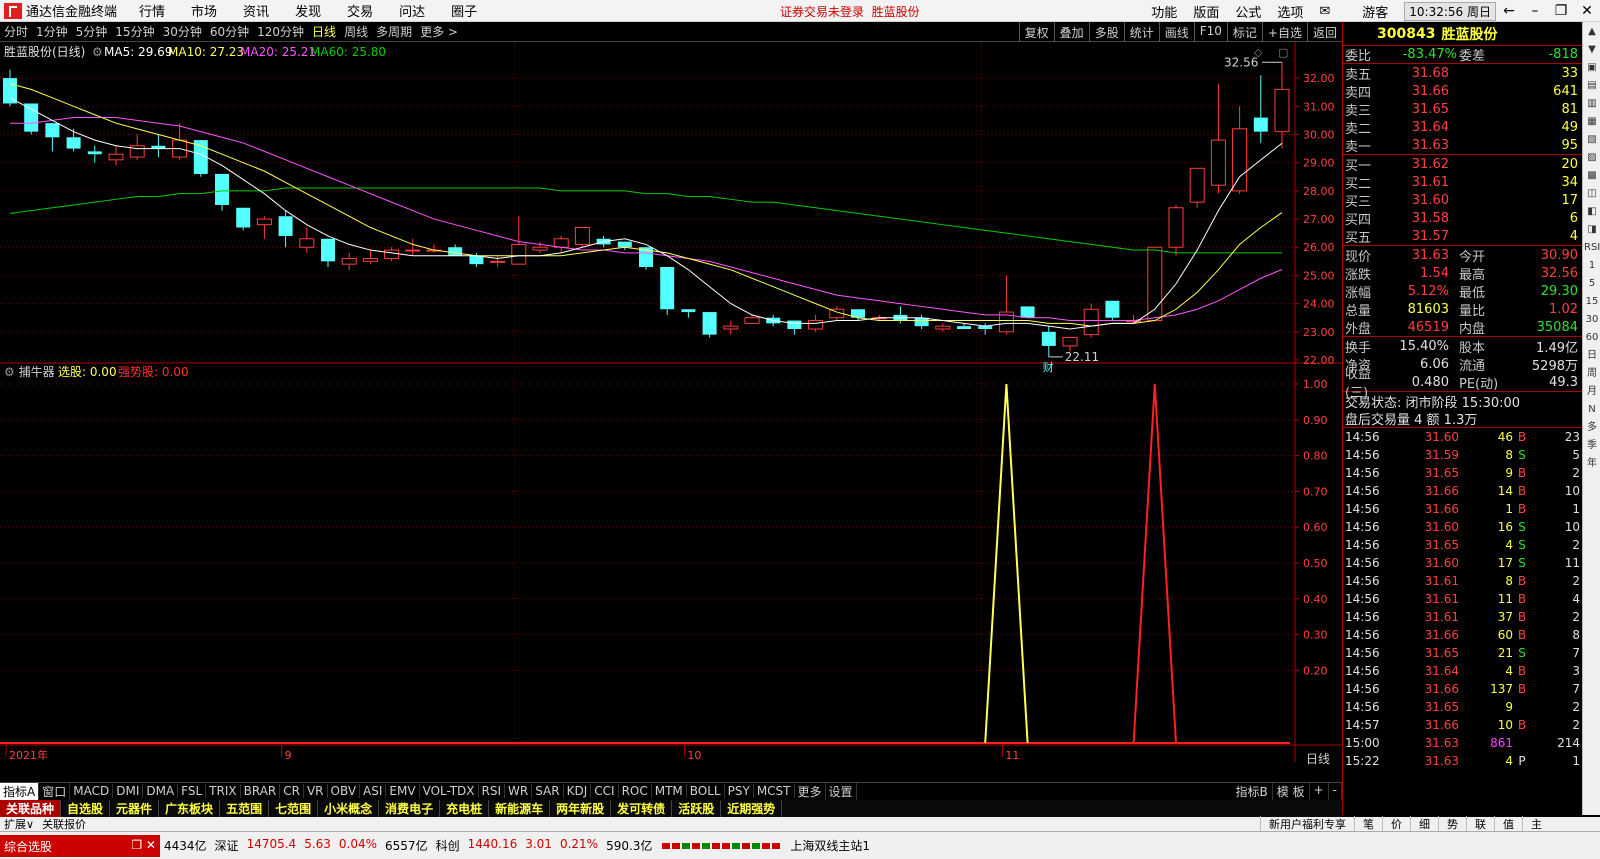  I want to click on indicator-tab-13: VOL-TDX, so click(449, 791).